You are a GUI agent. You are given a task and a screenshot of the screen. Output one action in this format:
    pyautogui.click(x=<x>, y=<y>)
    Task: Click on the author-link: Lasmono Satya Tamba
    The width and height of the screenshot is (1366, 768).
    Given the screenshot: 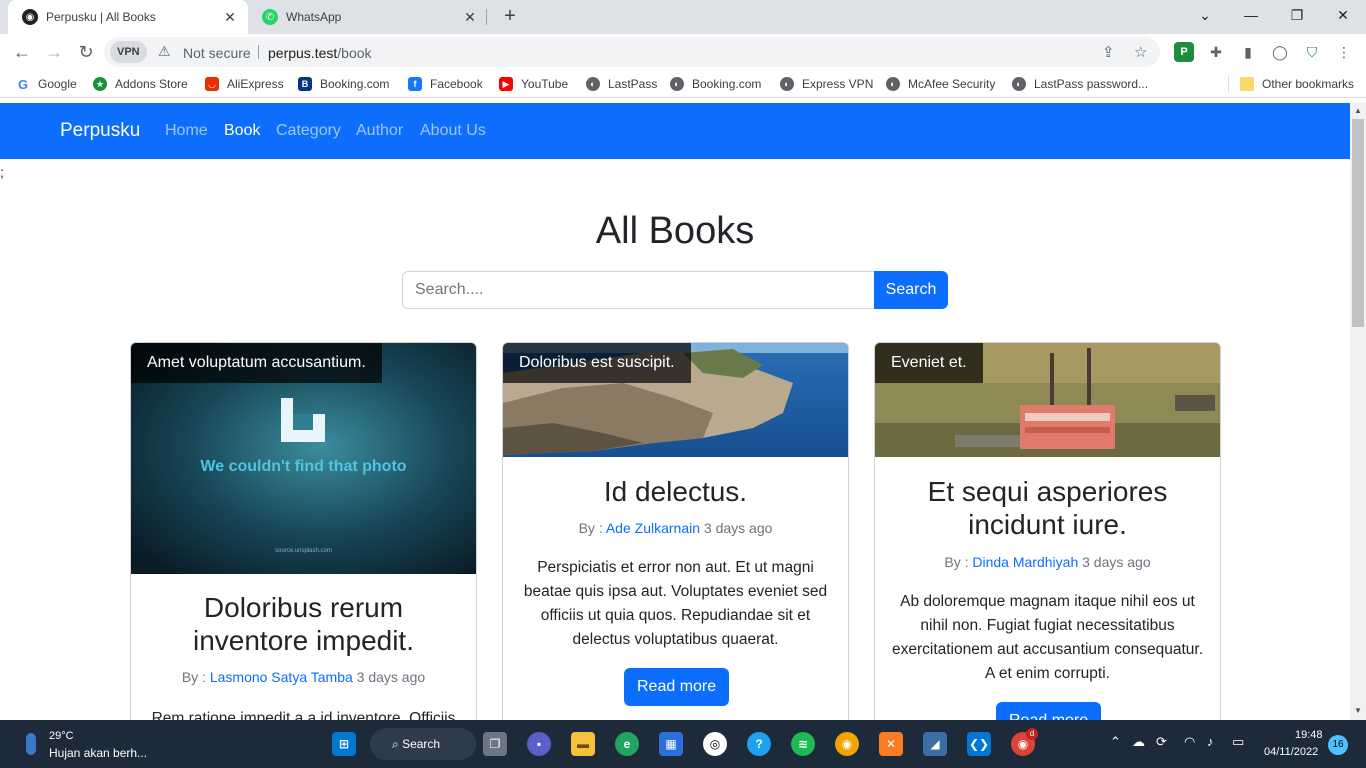 What is the action you would take?
    pyautogui.click(x=281, y=677)
    